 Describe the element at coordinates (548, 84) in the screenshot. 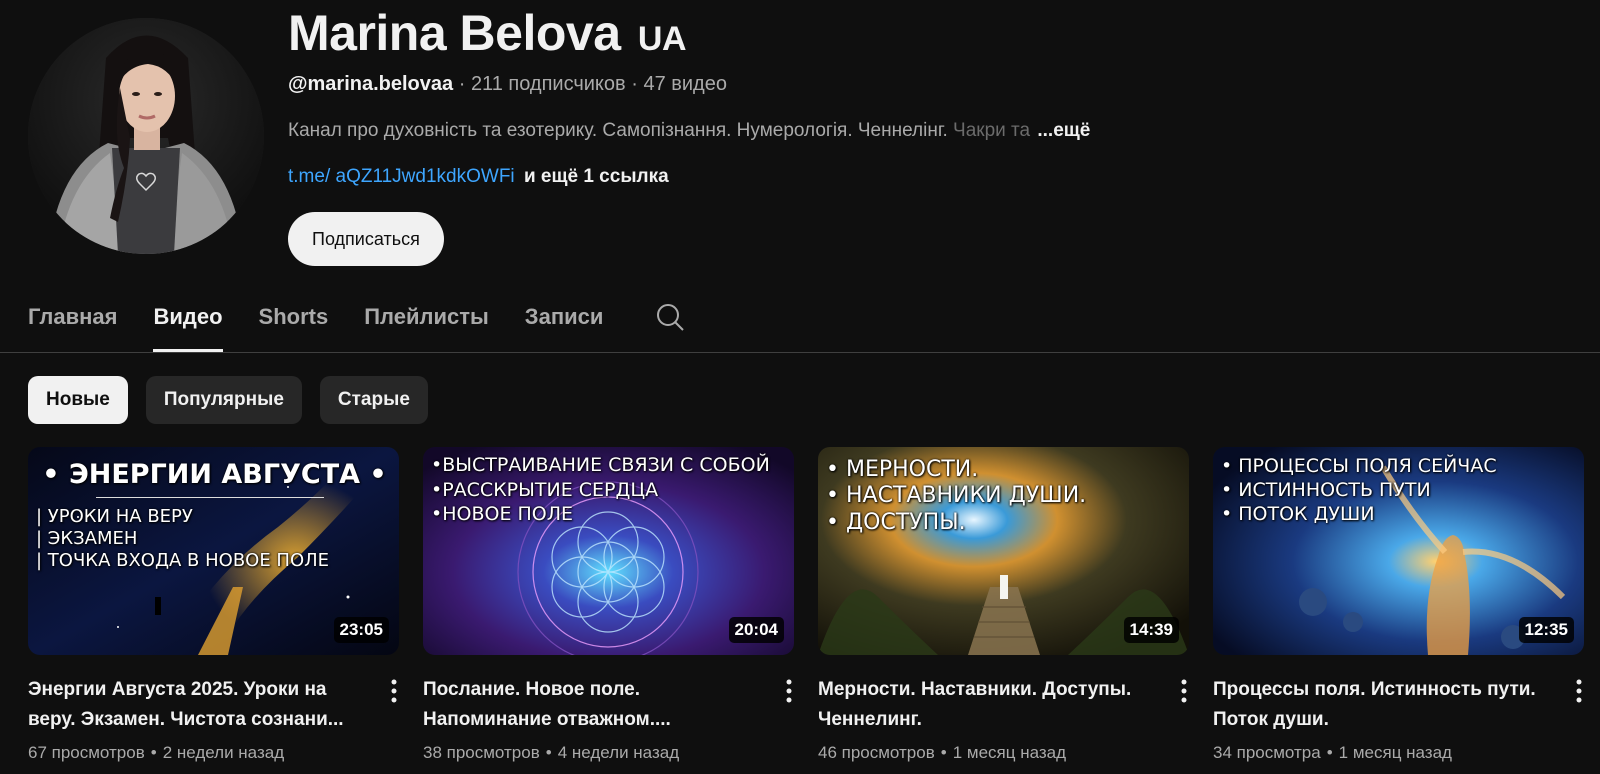

I see `subscriber-count: 211 подписчиков` at that location.